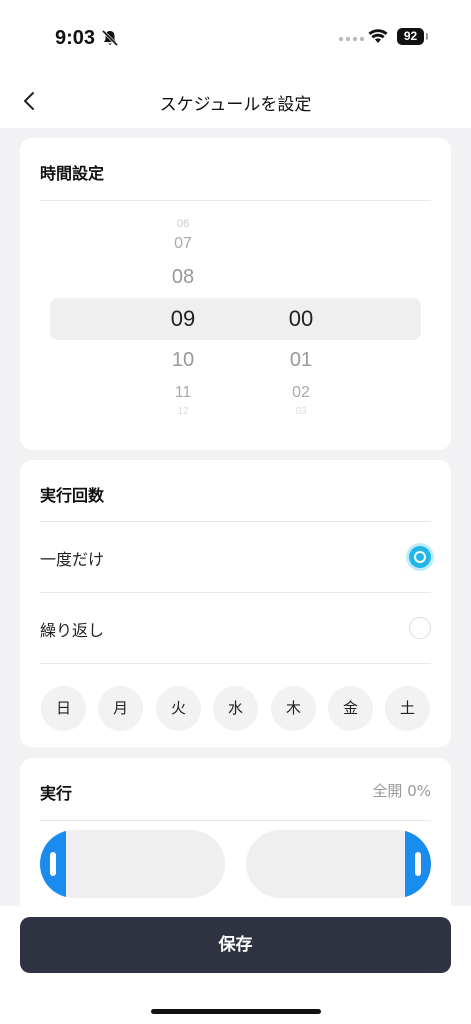 Image resolution: width=471 pixels, height=1024 pixels. I want to click on battery-indicator: 92, so click(410, 36).